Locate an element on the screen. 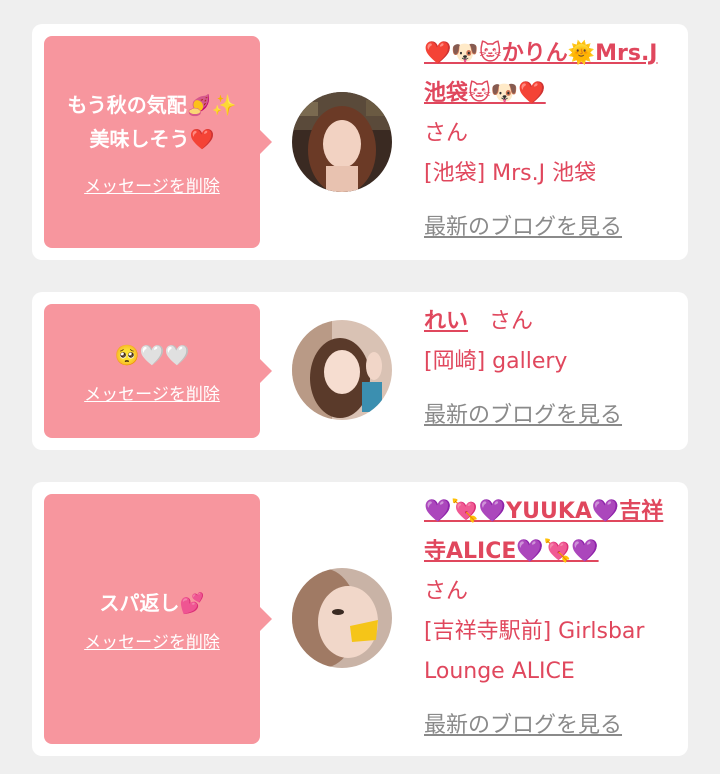  profile-info: れい さん [岡崎] gallery 最新のブログを見る is located at coordinates (549, 369).